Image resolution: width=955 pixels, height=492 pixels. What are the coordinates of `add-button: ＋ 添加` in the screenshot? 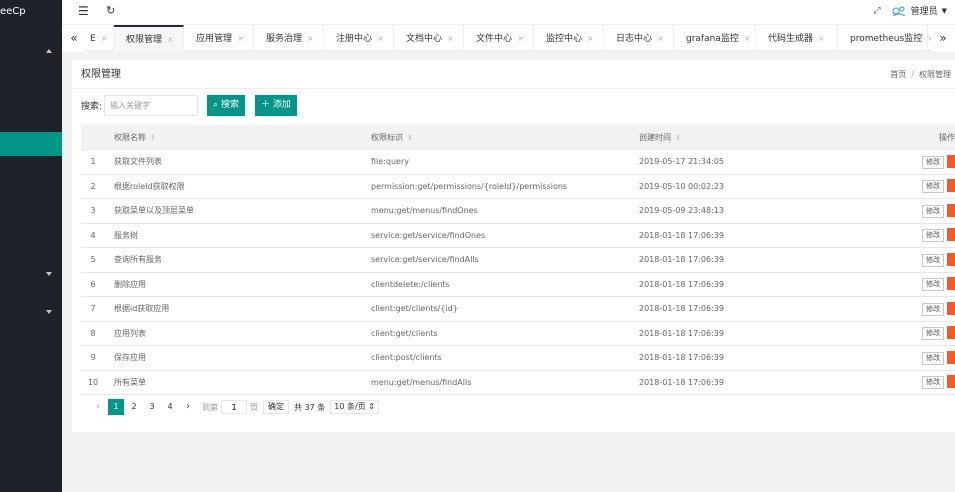 It's located at (275, 105).